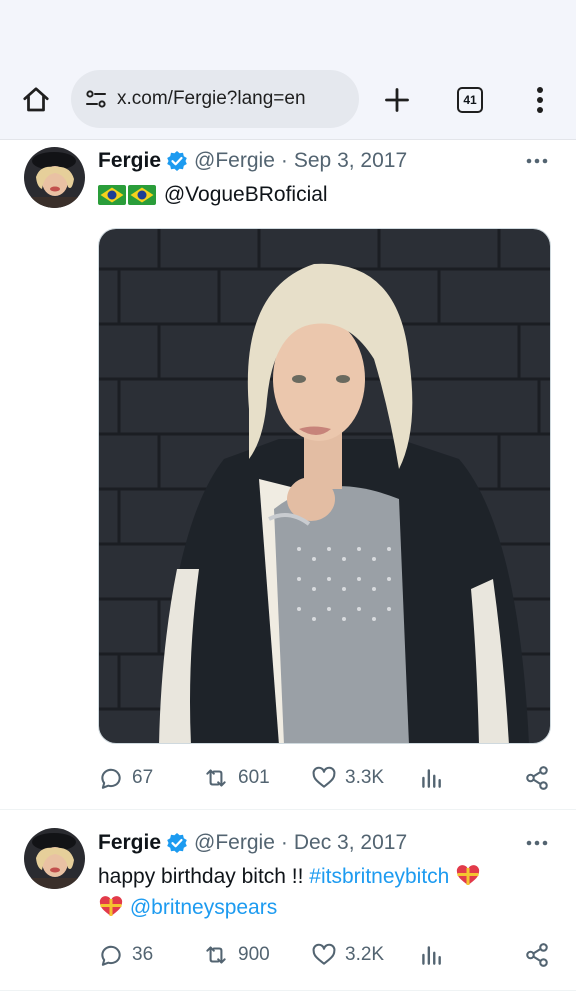  Describe the element at coordinates (350, 161) in the screenshot. I see `tweet-date: Sep 3, 2017` at that location.